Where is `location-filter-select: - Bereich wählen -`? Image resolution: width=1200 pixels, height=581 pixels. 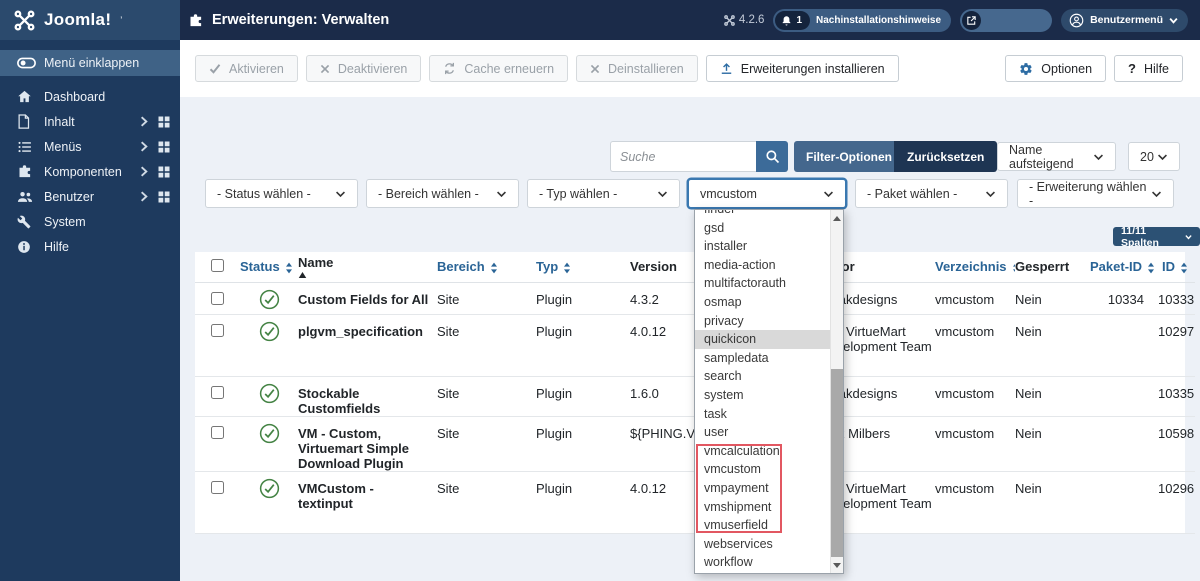 location-filter-select: - Bereich wählen - is located at coordinates (442, 193).